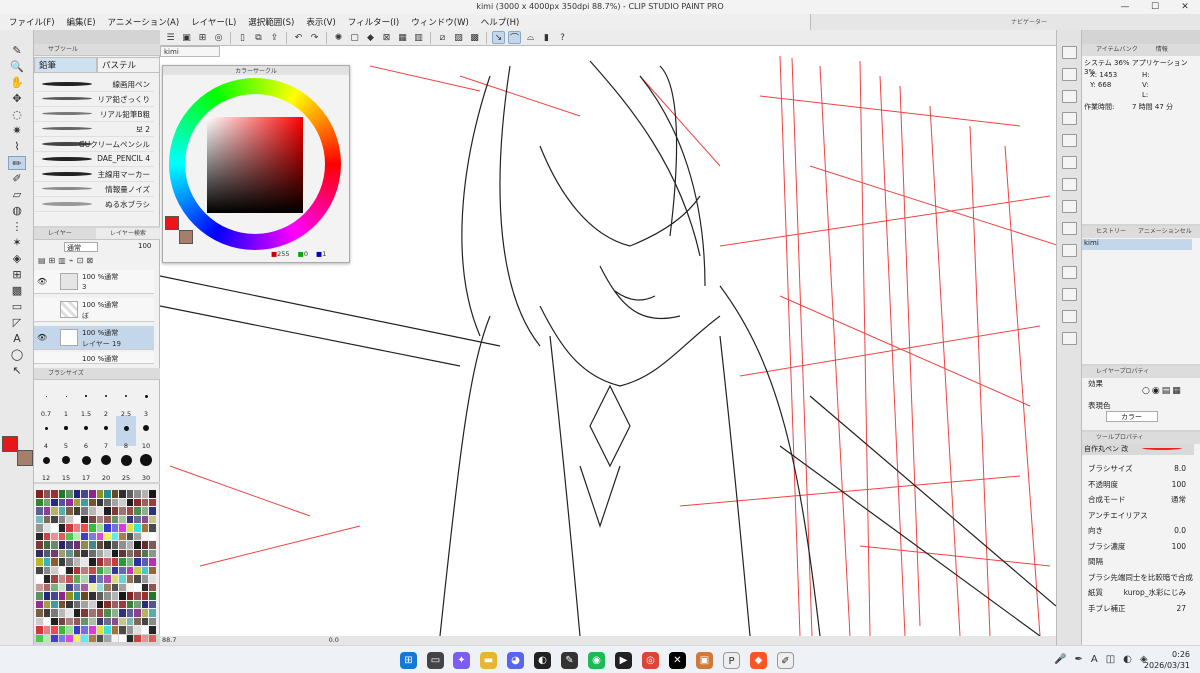  Describe the element at coordinates (94, 310) in the screenshot. I see `layer-row: 100 %通常ぼ` at that location.